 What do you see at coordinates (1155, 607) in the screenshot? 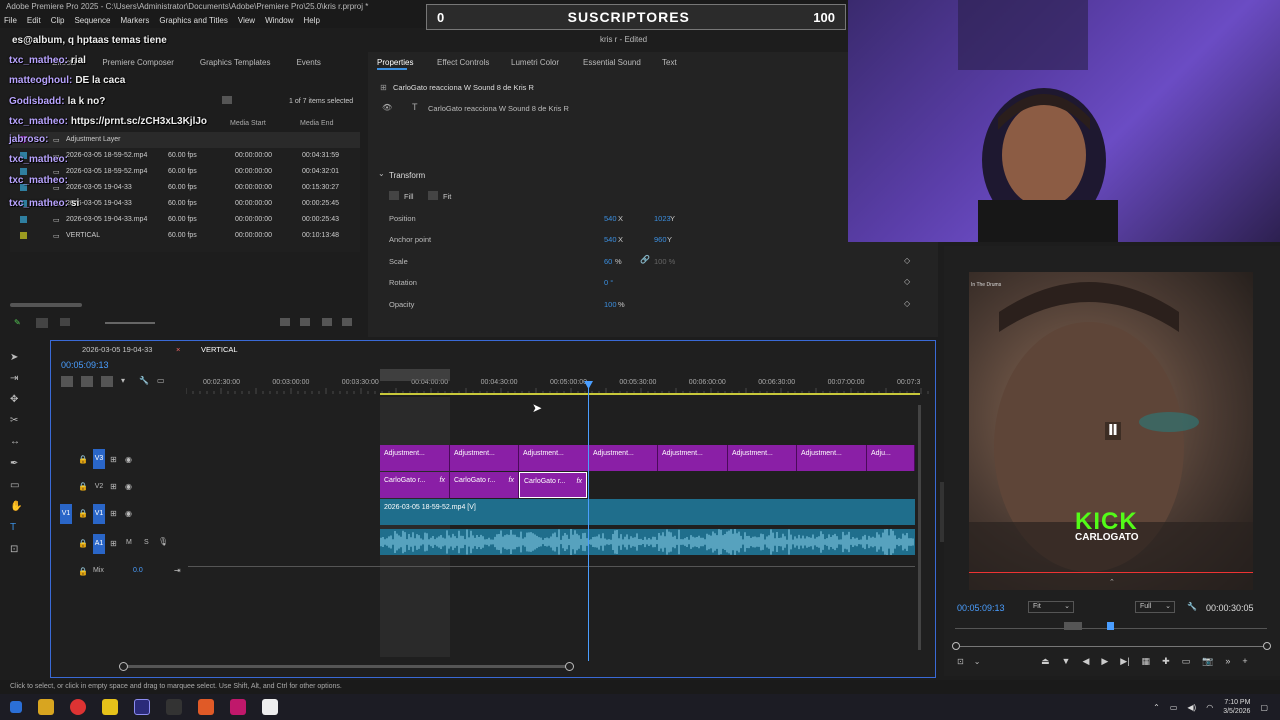
I see `quality-dropdown: Full ⌄` at bounding box center [1155, 607].